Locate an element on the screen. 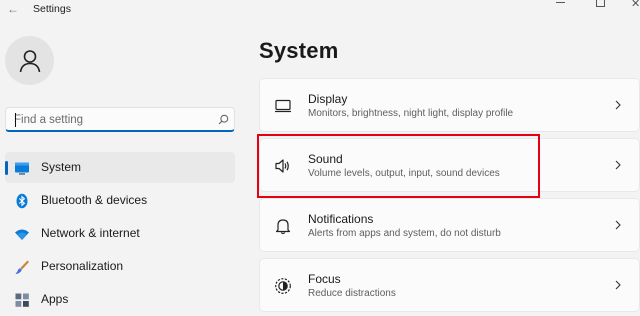  search-box is located at coordinates (120, 119).